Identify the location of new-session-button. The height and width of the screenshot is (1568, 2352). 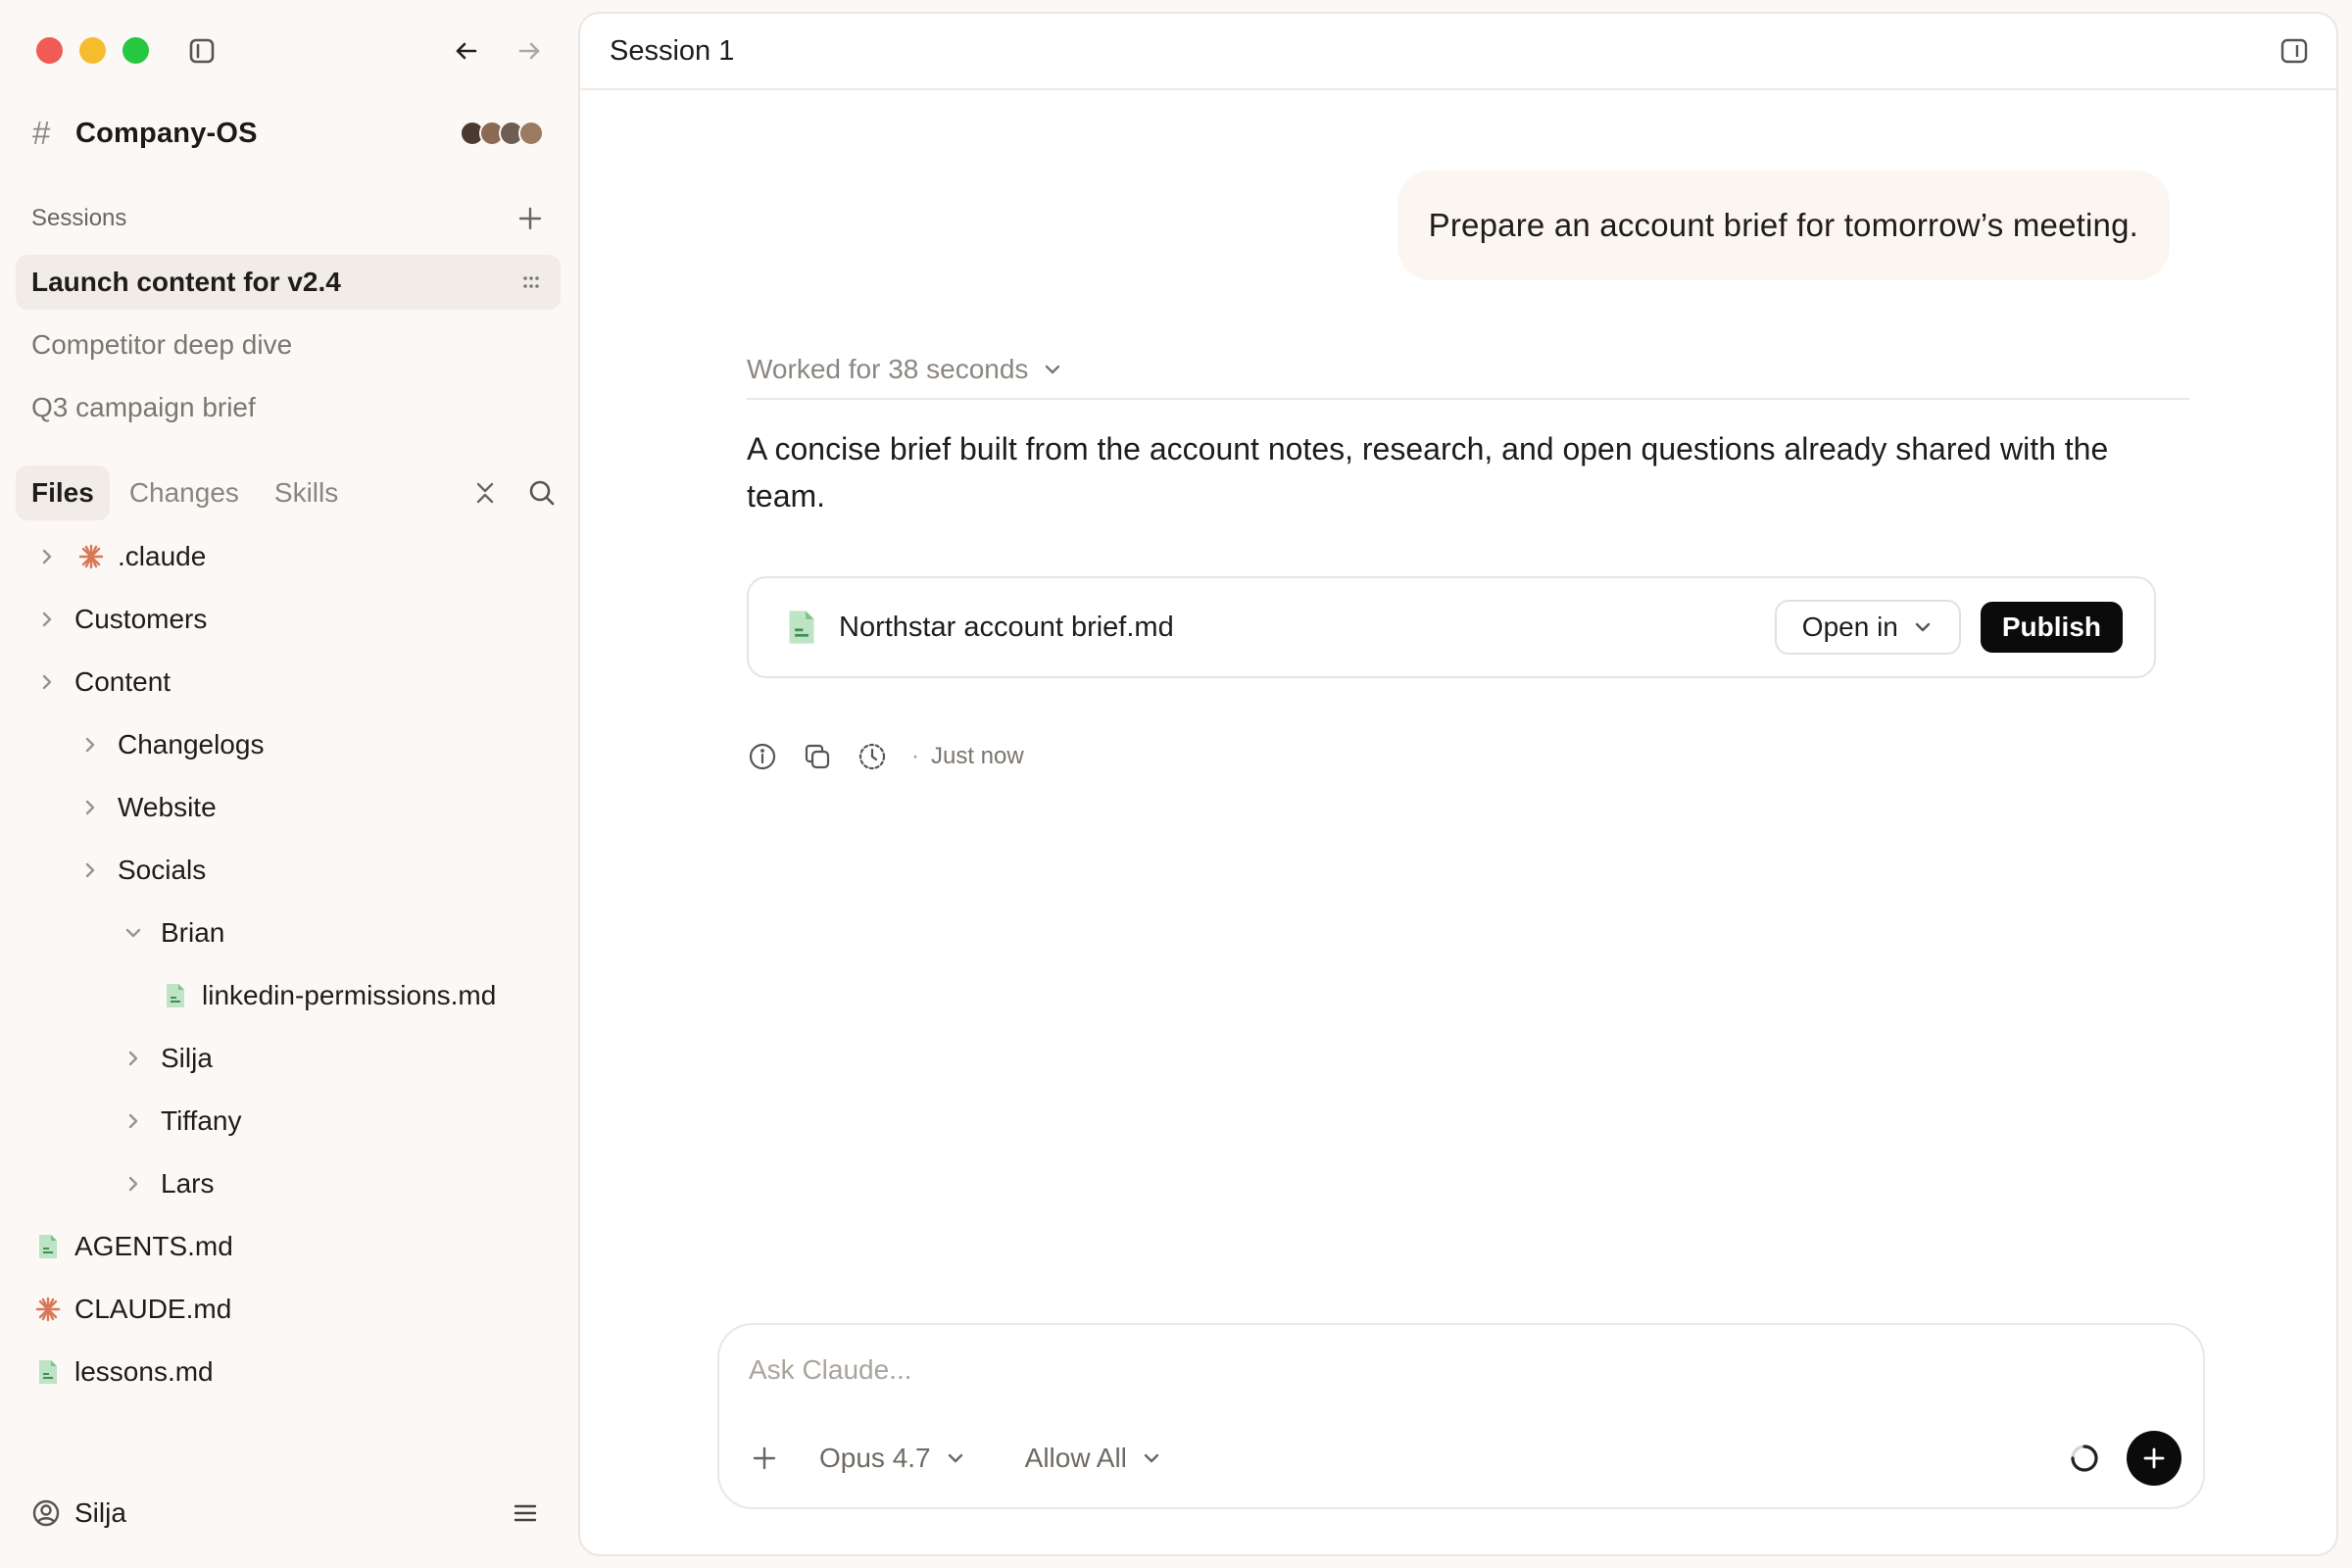
(530, 218).